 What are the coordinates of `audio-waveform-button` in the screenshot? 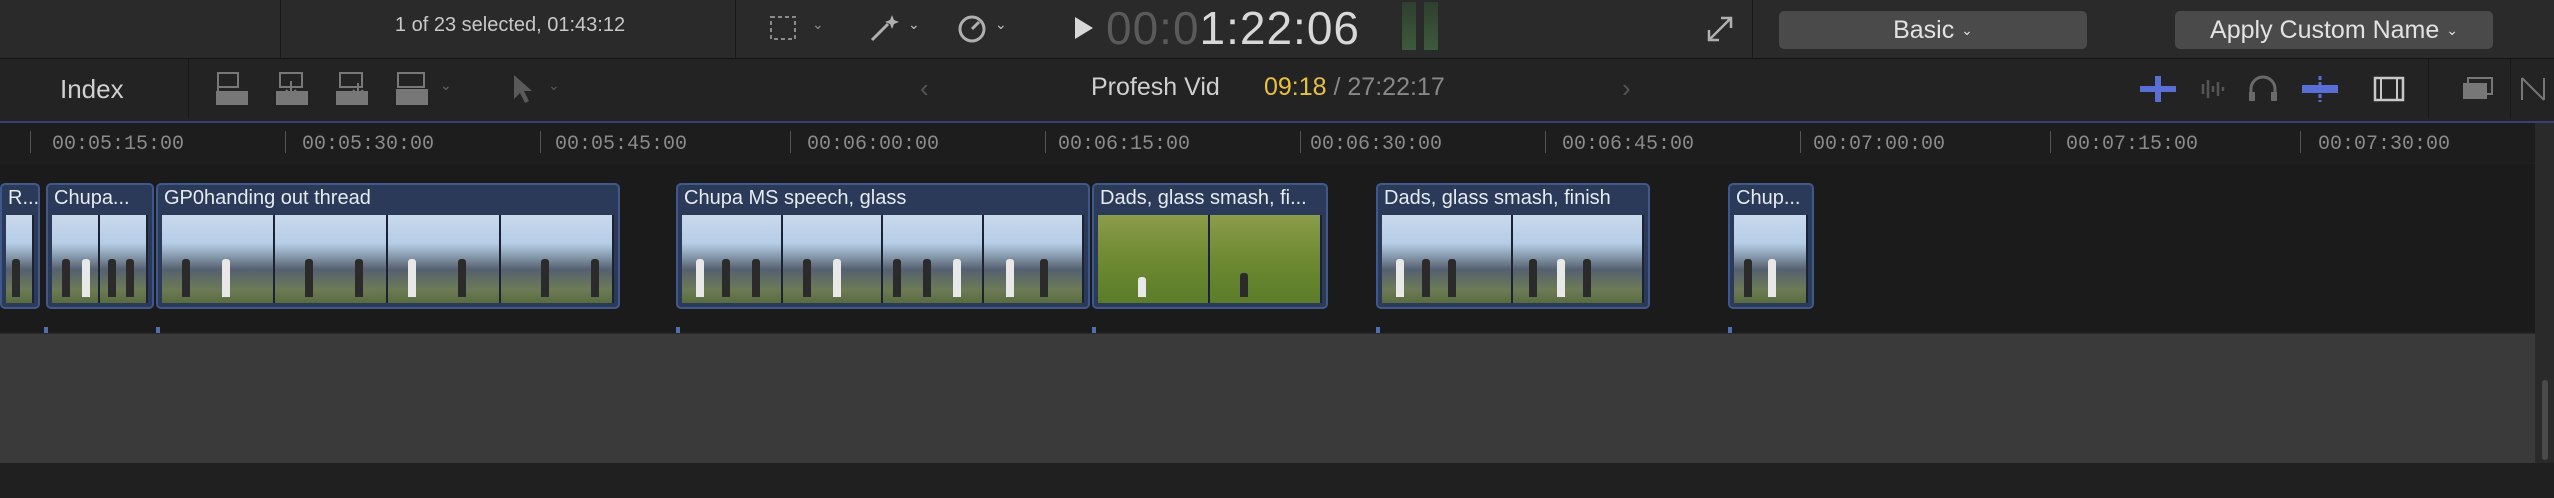 It's located at (2212, 92).